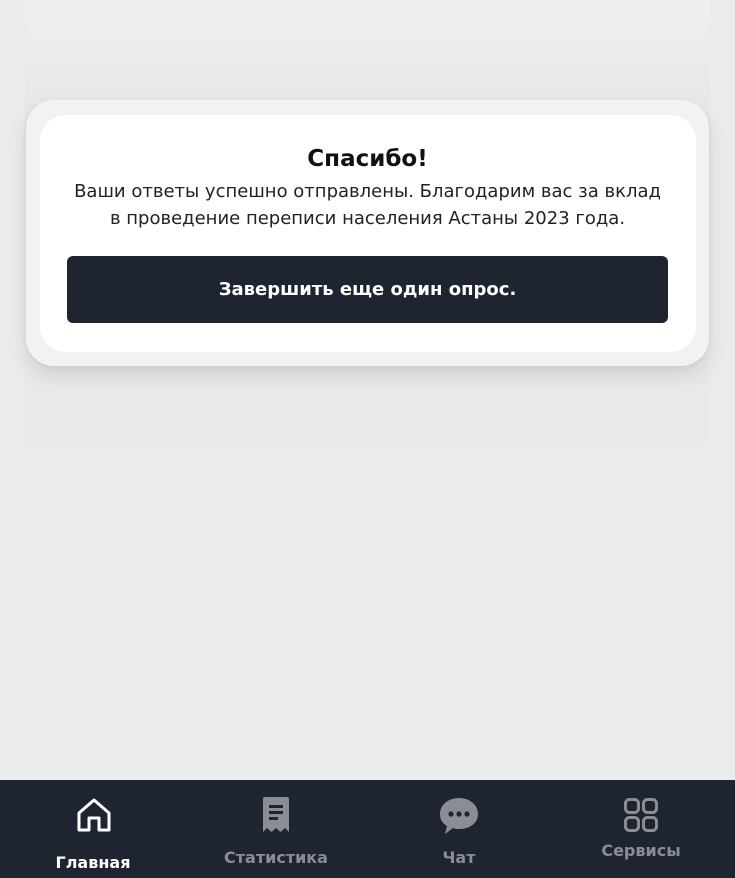  I want to click on complete-another-survey-button: Завершить еще один опрос., so click(367, 289).